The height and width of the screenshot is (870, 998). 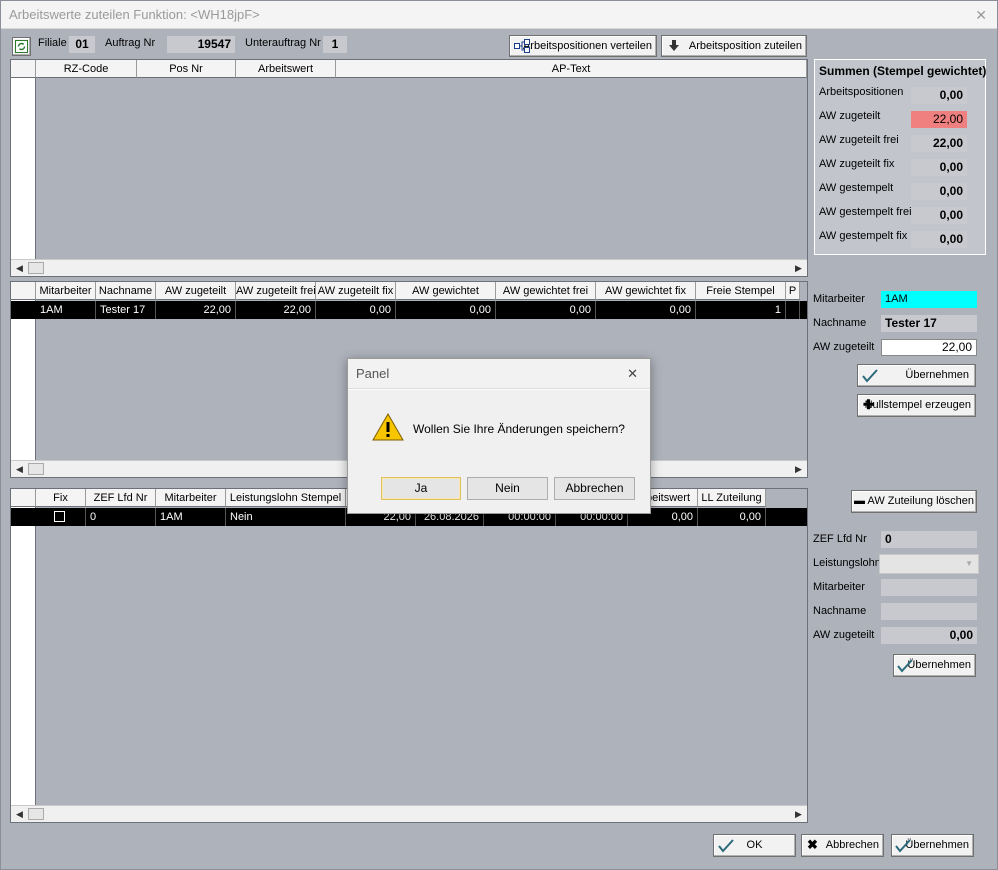 I want to click on zef-col-1: ZEF Lfd Nr, so click(x=121, y=498).